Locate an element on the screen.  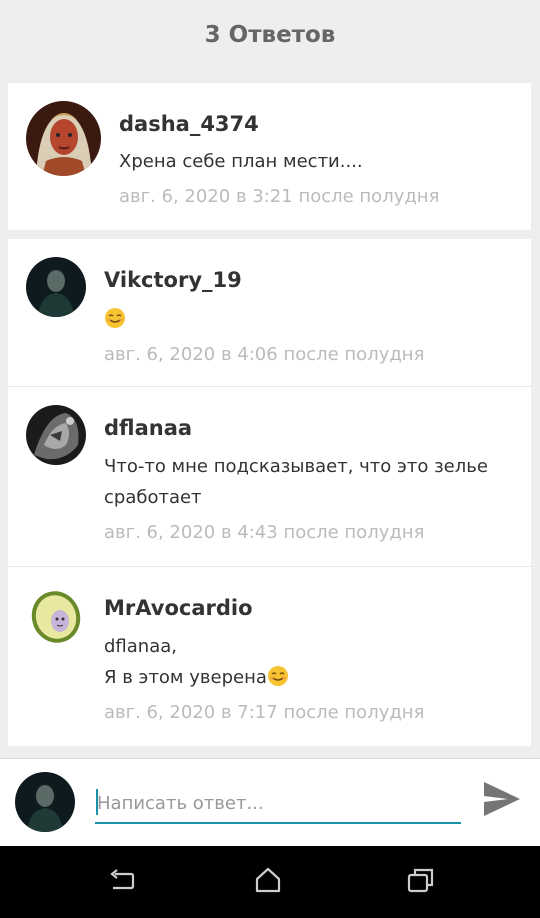
replies-count-title: 3 Ответов is located at coordinates (270, 35).